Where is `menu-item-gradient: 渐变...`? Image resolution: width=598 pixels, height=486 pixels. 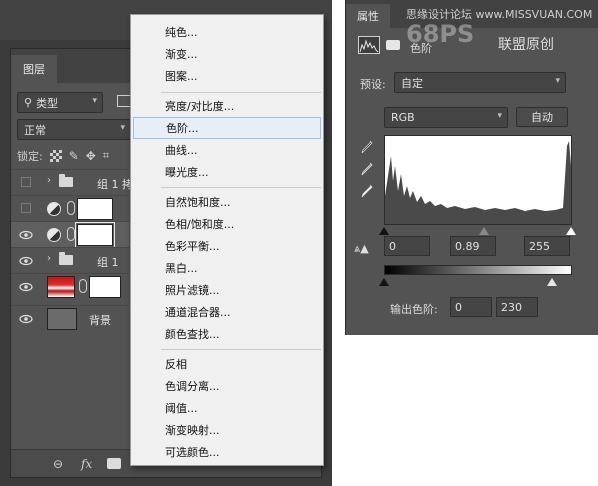
menu-item-gradient: 渐变... is located at coordinates (227, 54).